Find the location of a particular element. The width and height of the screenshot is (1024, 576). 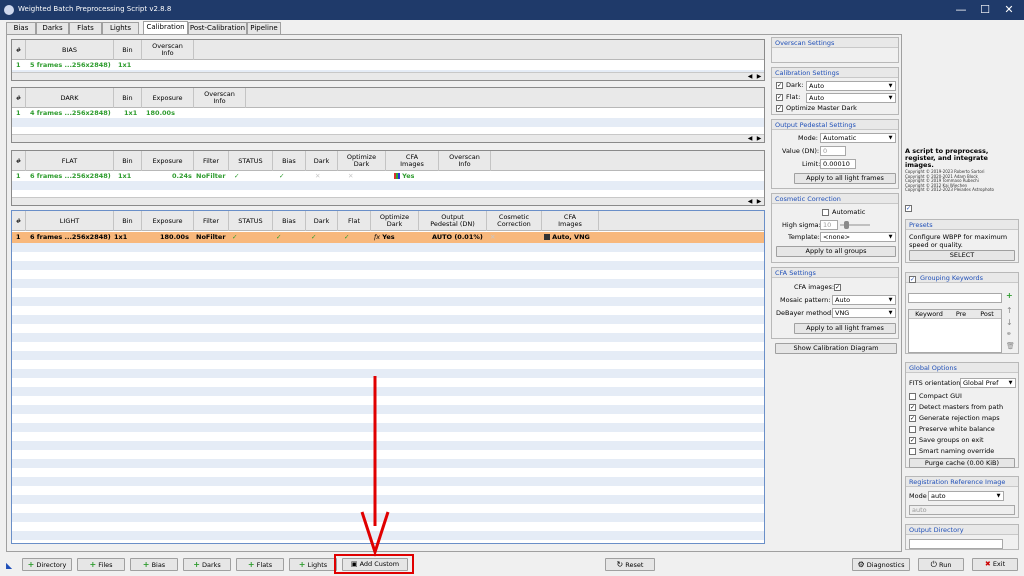

tab-bias: Bias is located at coordinates (21, 28).